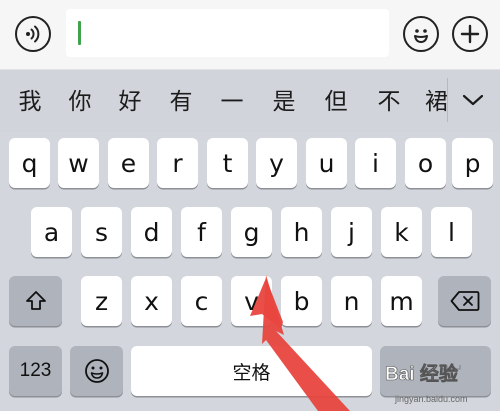 The height and width of the screenshot is (411, 500). What do you see at coordinates (130, 102) in the screenshot?
I see `candidate-word: 好` at bounding box center [130, 102].